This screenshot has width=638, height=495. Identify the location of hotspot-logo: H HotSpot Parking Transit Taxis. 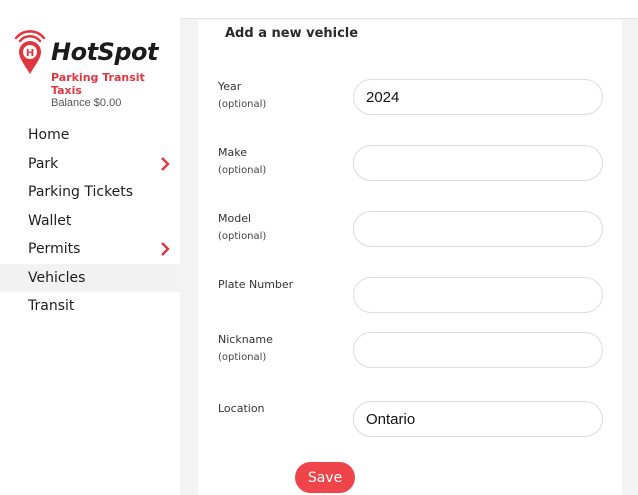
(93, 61).